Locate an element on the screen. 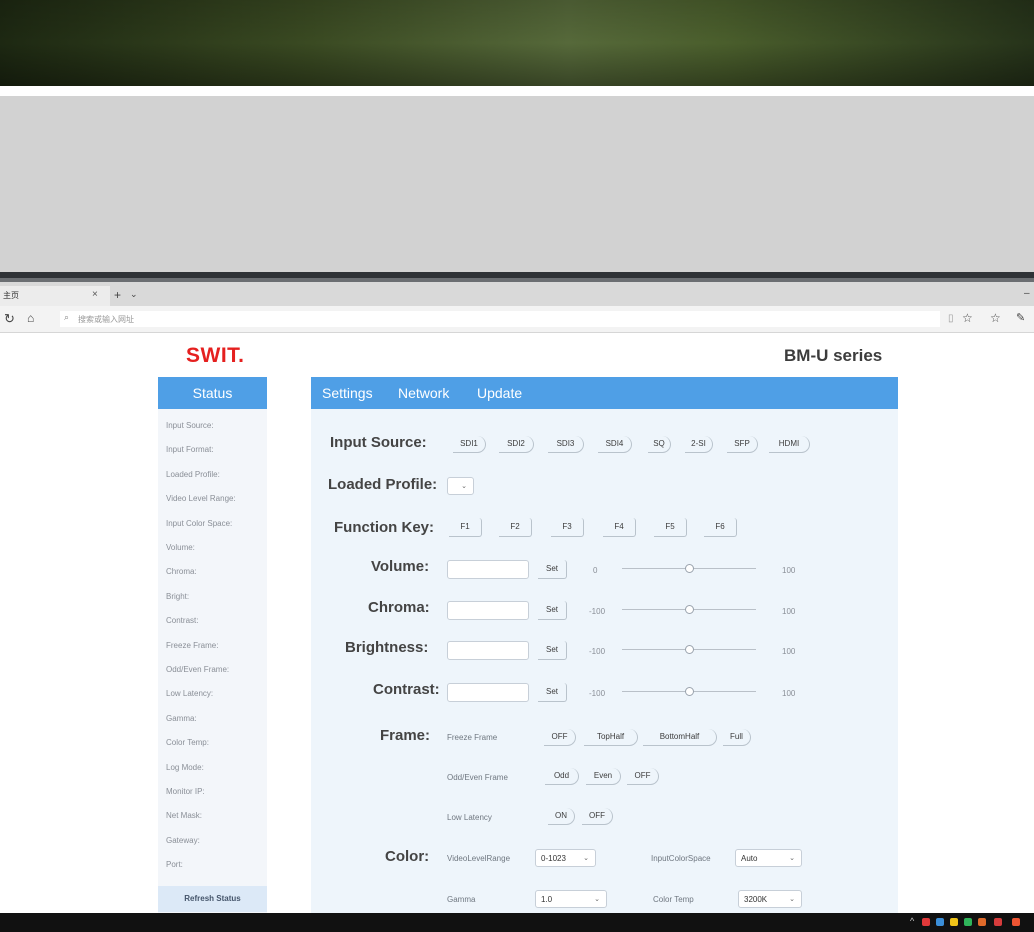 The height and width of the screenshot is (932, 1034). input-source-option: SQ is located at coordinates (659, 444).